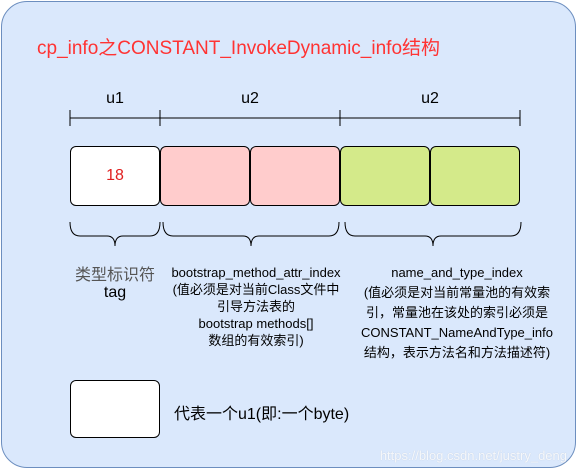 This screenshot has height=471, width=579. Describe the element at coordinates (256, 340) in the screenshot. I see `bootstrap-desc-line: 数组的有效索引)` at that location.